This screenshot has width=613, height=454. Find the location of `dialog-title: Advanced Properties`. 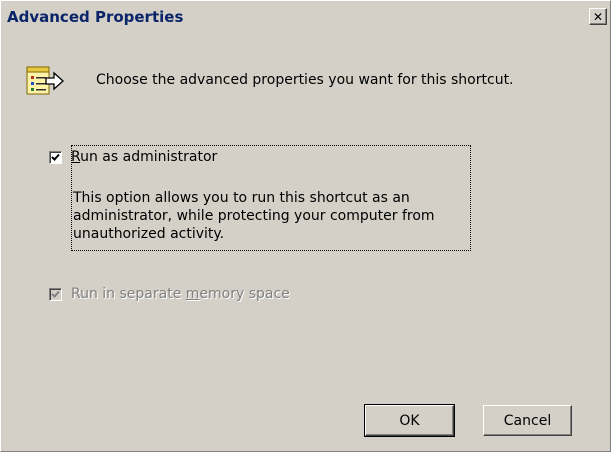

dialog-title: Advanced Properties is located at coordinates (95, 17).